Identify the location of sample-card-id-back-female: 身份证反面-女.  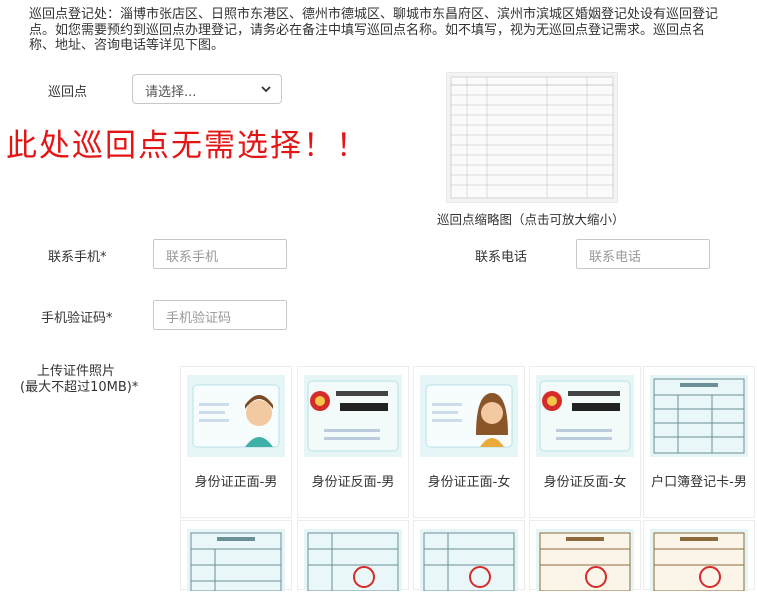
(585, 442).